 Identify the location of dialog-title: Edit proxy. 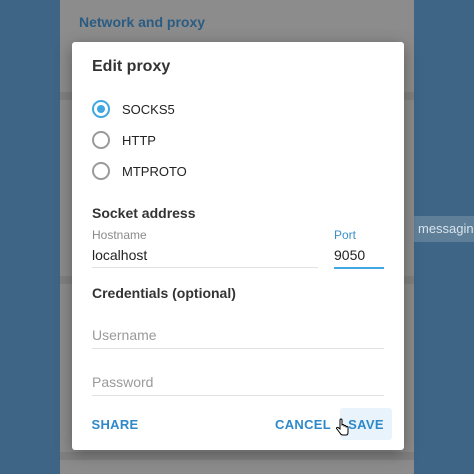
(131, 66).